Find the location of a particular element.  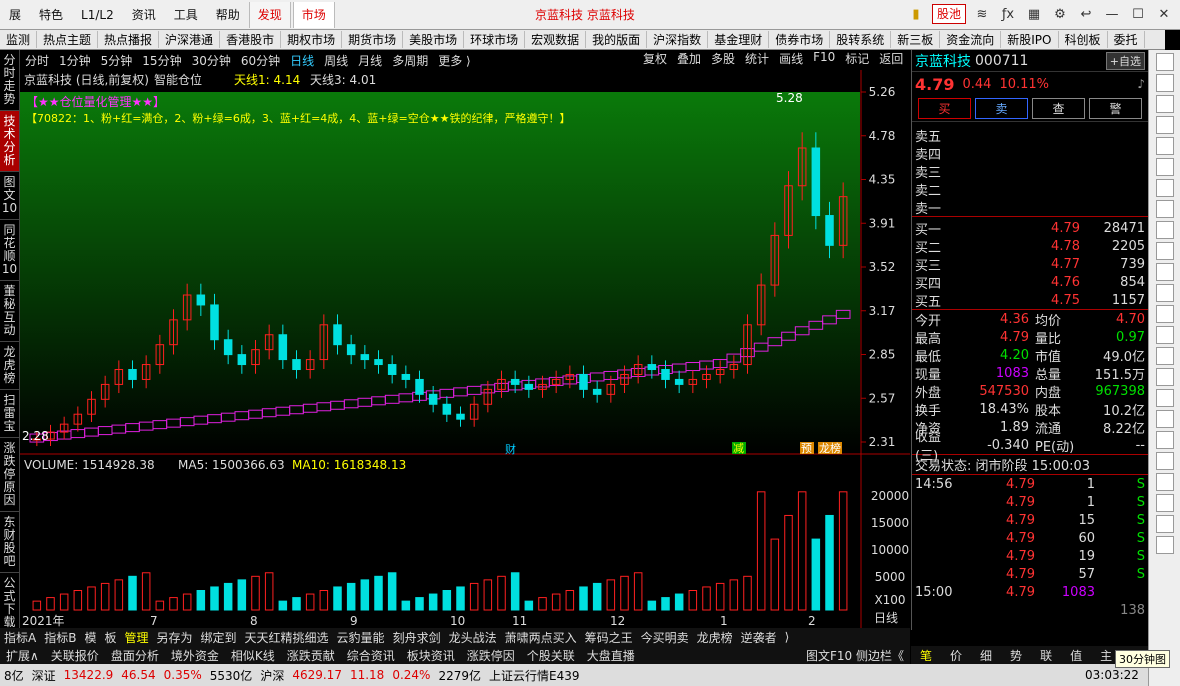

quote-tab: 值 is located at coordinates (1076, 655).